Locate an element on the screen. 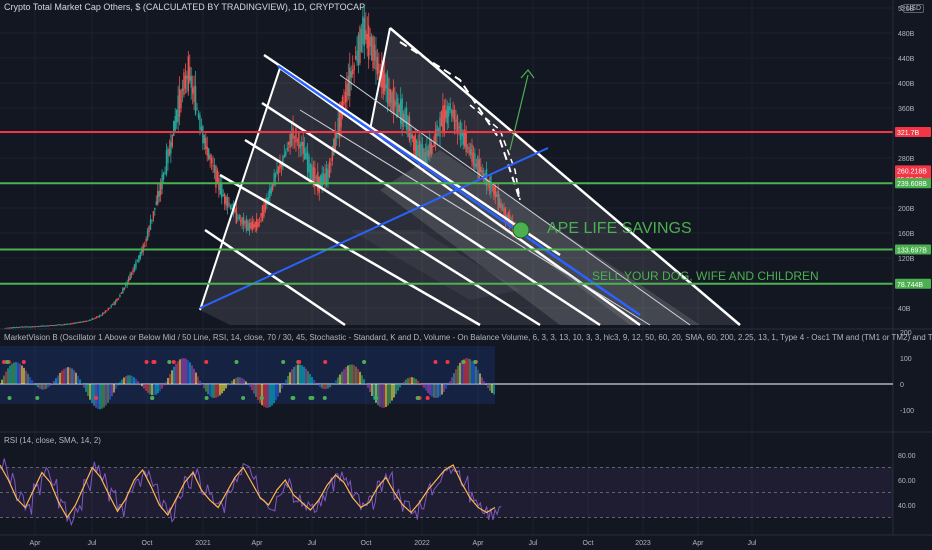 This screenshot has width=932, height=550. osc-tick-label: -100 is located at coordinates (907, 411).